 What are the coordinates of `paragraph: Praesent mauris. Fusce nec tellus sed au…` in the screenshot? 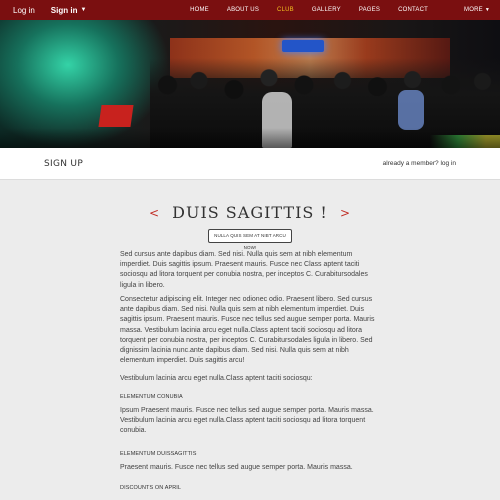 It's located at (236, 467).